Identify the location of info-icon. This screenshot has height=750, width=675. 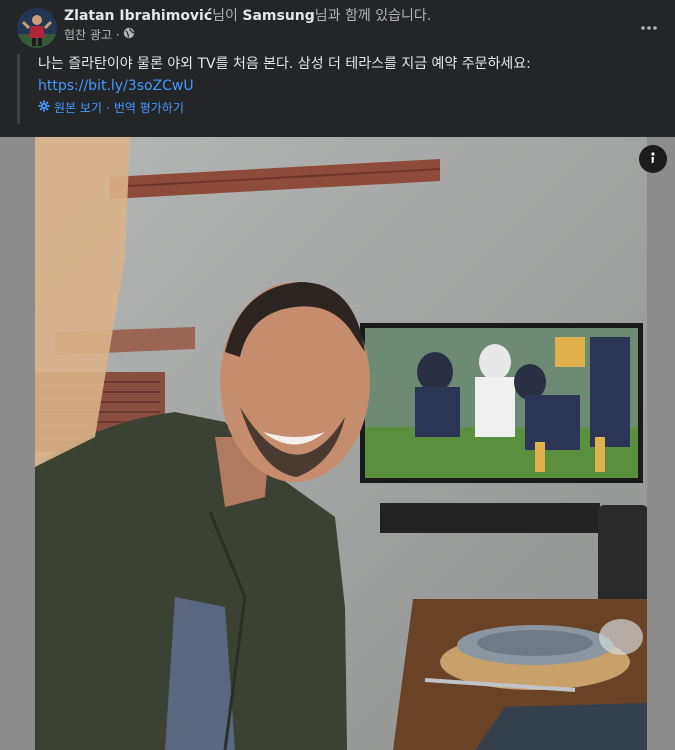
(653, 159).